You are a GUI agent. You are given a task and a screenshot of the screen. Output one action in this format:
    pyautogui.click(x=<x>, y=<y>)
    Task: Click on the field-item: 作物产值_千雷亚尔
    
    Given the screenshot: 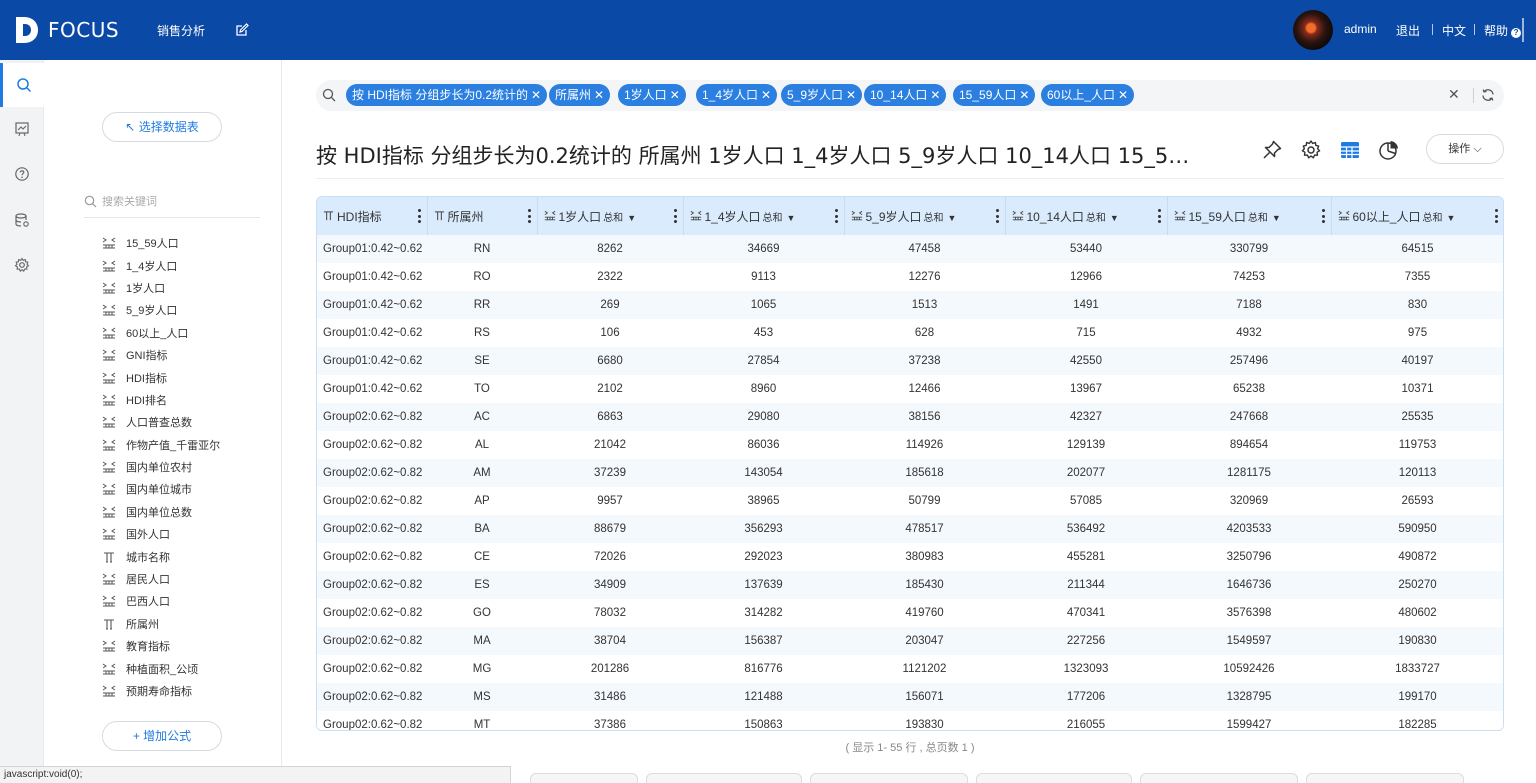 What is the action you would take?
    pyautogui.click(x=187, y=445)
    